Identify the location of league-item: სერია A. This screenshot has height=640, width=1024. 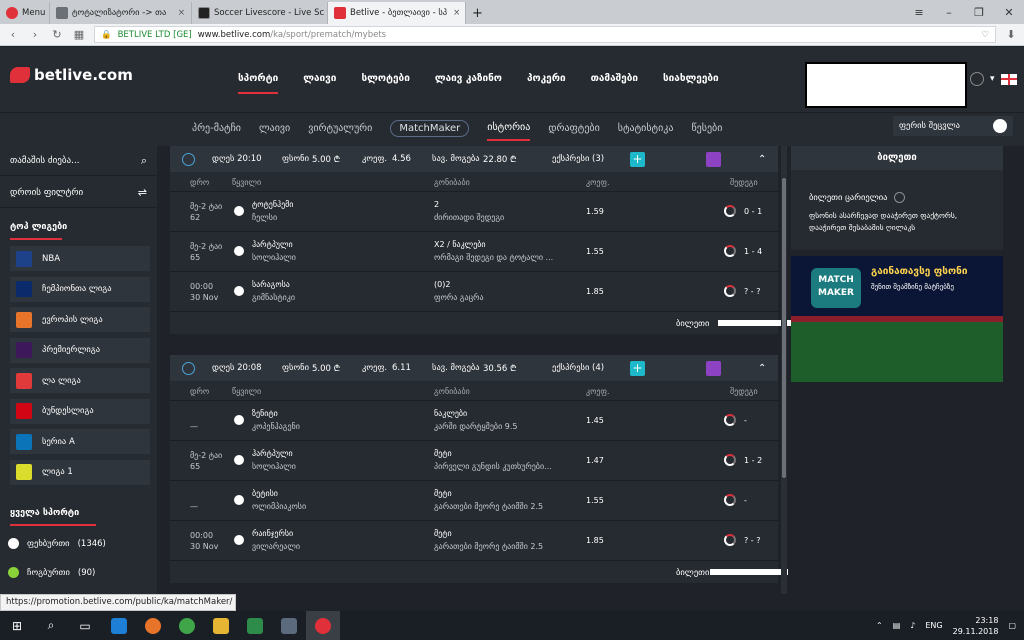
(80, 441).